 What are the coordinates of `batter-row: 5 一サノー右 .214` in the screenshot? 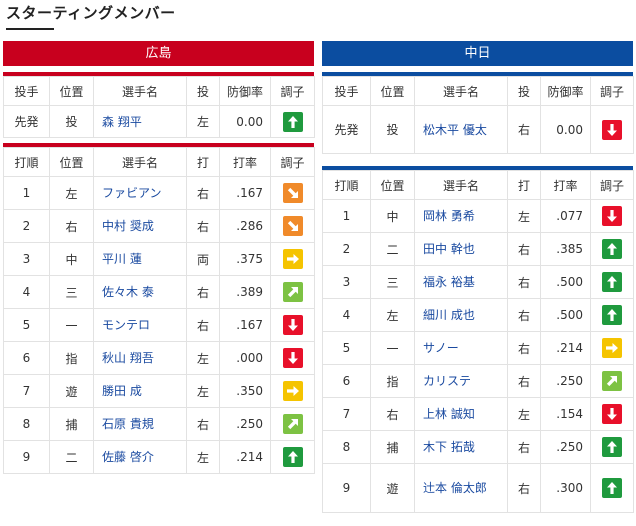 It's located at (478, 348).